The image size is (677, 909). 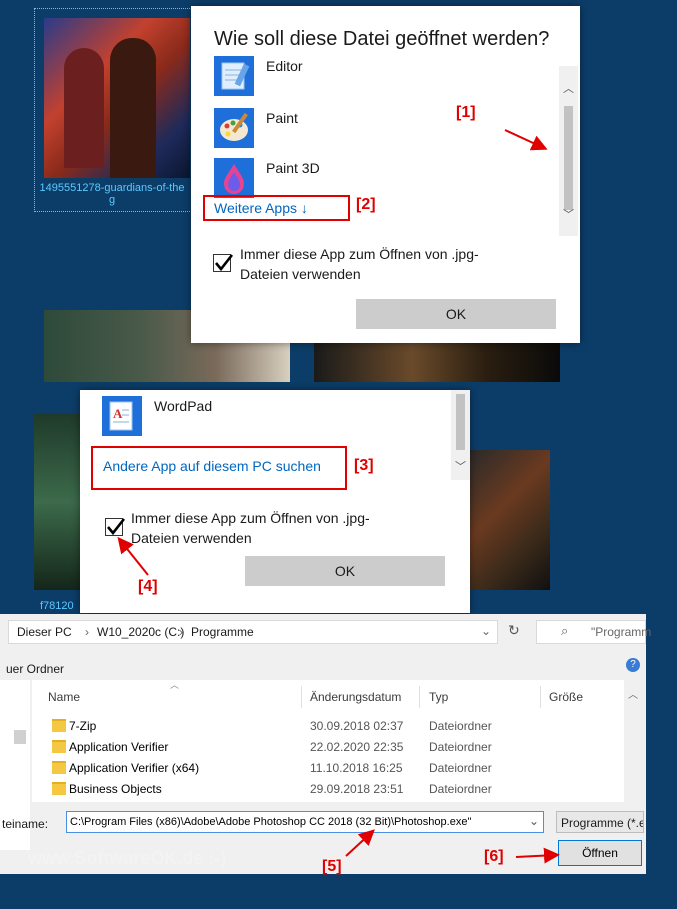 I want to click on watermark-text: www.SoftwareOK.de :-), so click(x=127, y=858).